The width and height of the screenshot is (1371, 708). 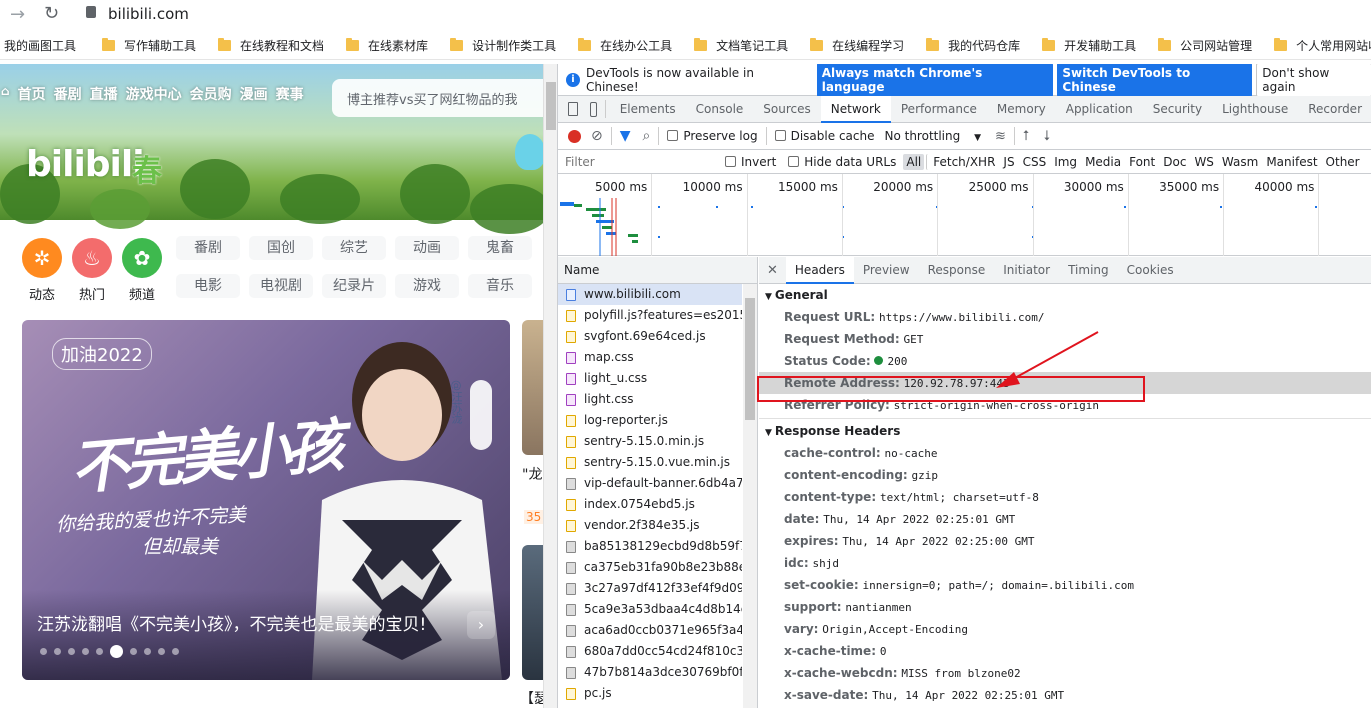 What do you see at coordinates (1155, 80) in the screenshot?
I see `switch-chinese-button: Switch DevTools to Chinese` at bounding box center [1155, 80].